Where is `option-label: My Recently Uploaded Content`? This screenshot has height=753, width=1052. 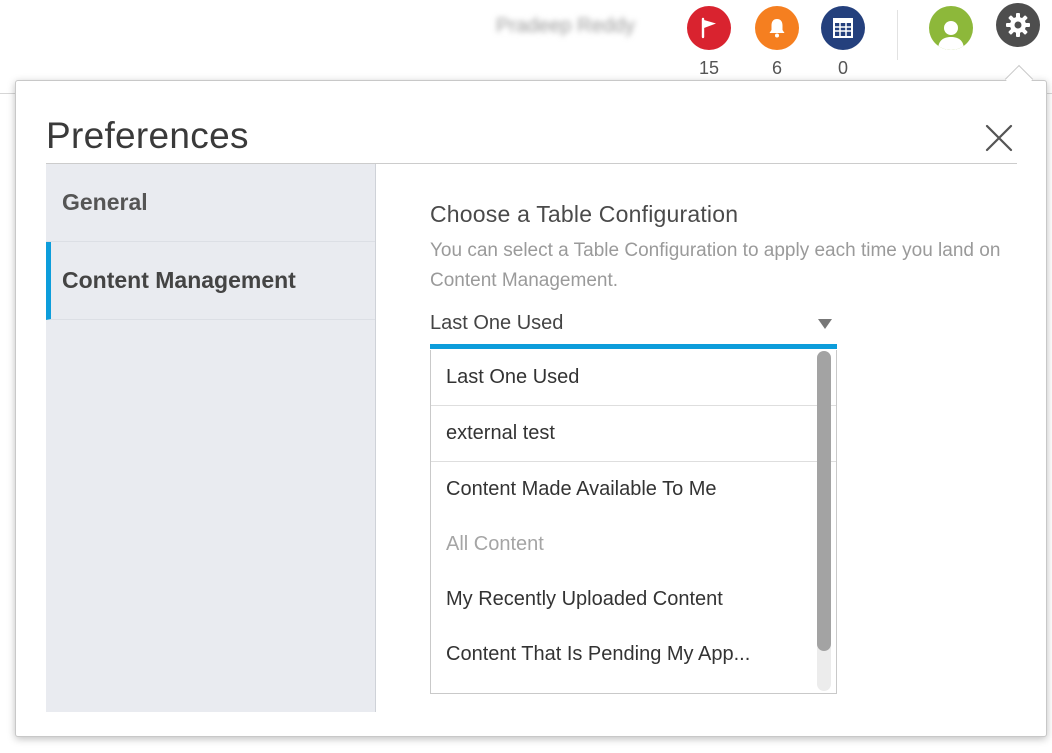 option-label: My Recently Uploaded Content is located at coordinates (584, 599).